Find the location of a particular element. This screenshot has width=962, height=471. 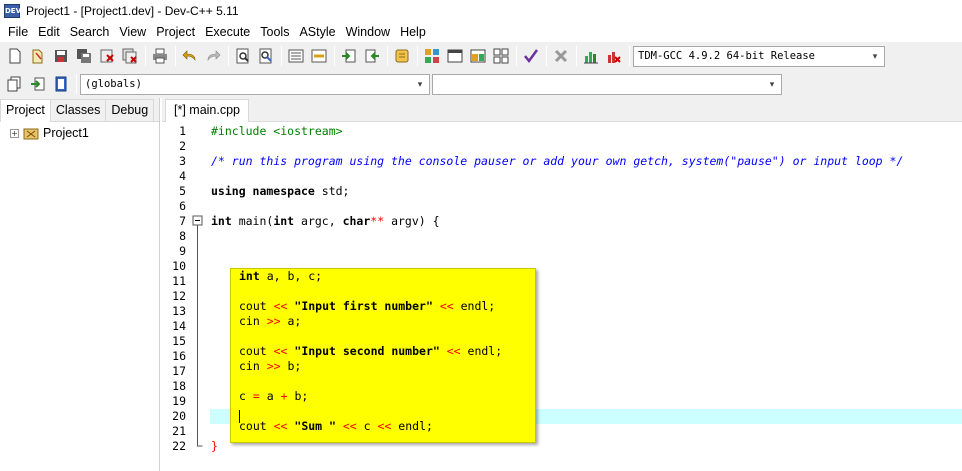

tile-view-button is located at coordinates (432, 56).